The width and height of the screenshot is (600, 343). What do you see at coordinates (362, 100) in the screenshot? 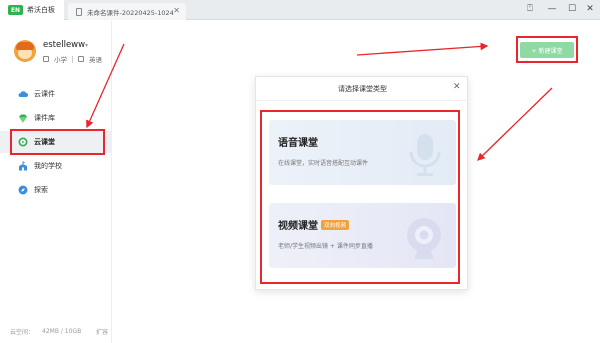
I see `dialog-divider` at bounding box center [362, 100].